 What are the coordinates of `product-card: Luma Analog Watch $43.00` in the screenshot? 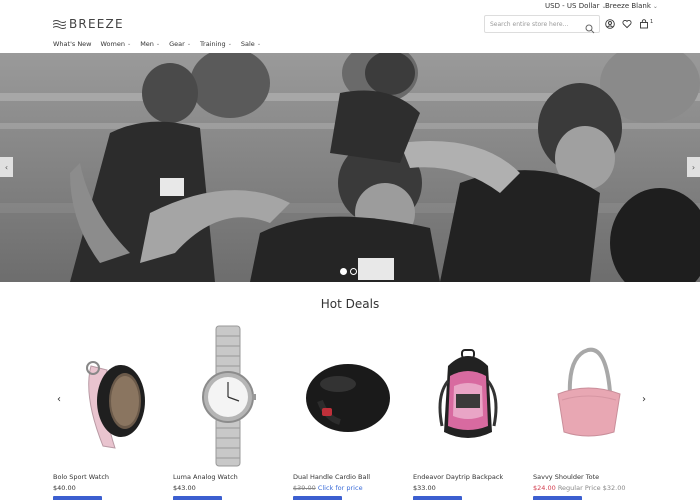 It's located at (228, 411).